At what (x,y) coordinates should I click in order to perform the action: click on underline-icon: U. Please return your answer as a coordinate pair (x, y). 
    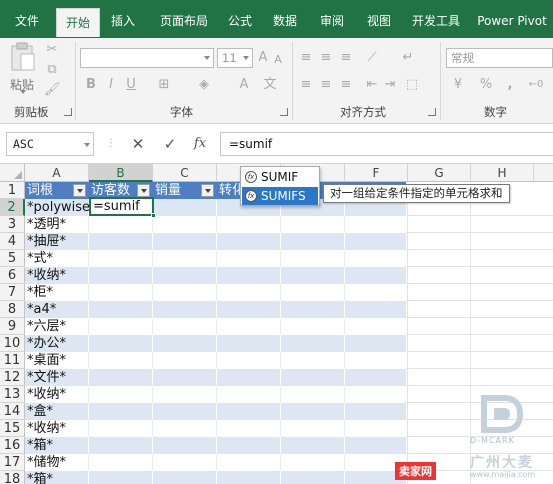
    Looking at the image, I should click on (131, 85).